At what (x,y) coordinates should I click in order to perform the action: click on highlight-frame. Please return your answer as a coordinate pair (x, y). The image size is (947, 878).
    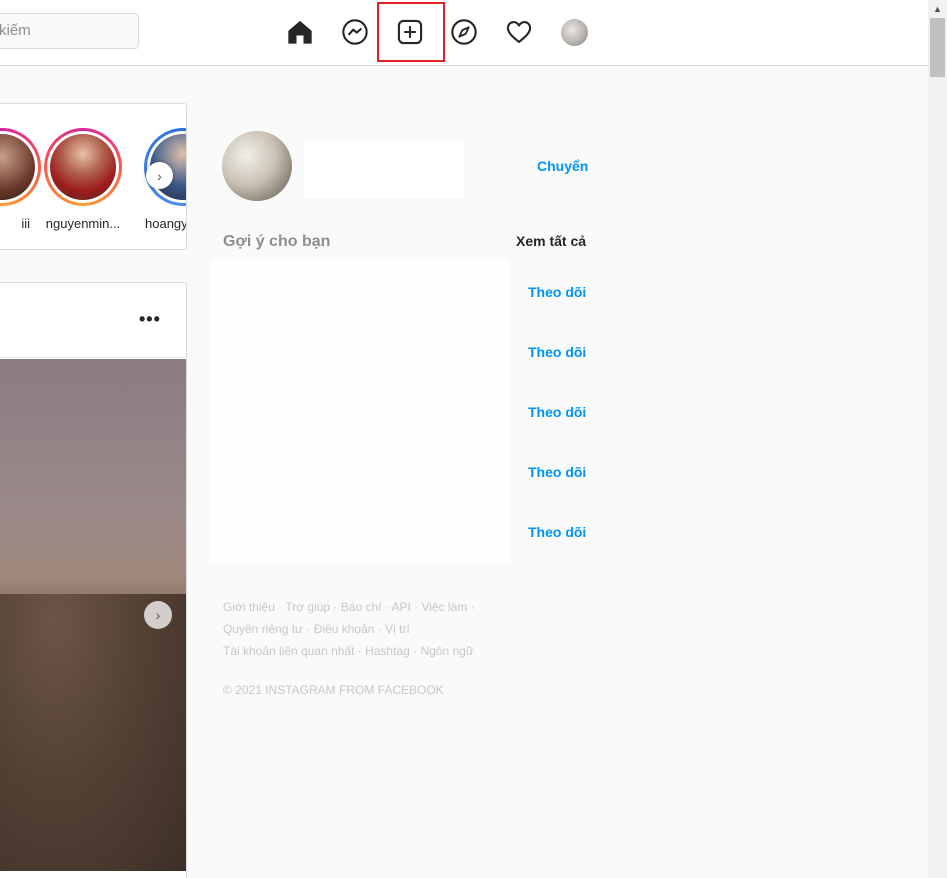
    Looking at the image, I should click on (411, 32).